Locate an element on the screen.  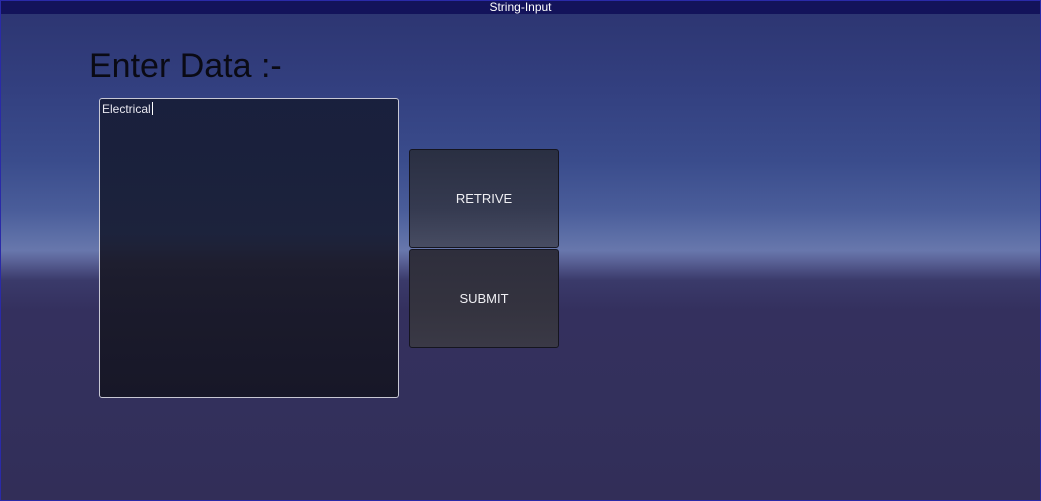
text-caret is located at coordinates (152, 108).